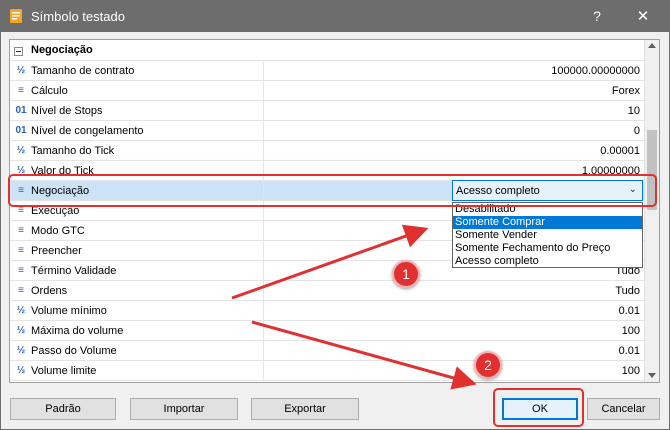 The width and height of the screenshot is (670, 430). What do you see at coordinates (623, 409) in the screenshot?
I see `cancel-button: Cancelar` at bounding box center [623, 409].